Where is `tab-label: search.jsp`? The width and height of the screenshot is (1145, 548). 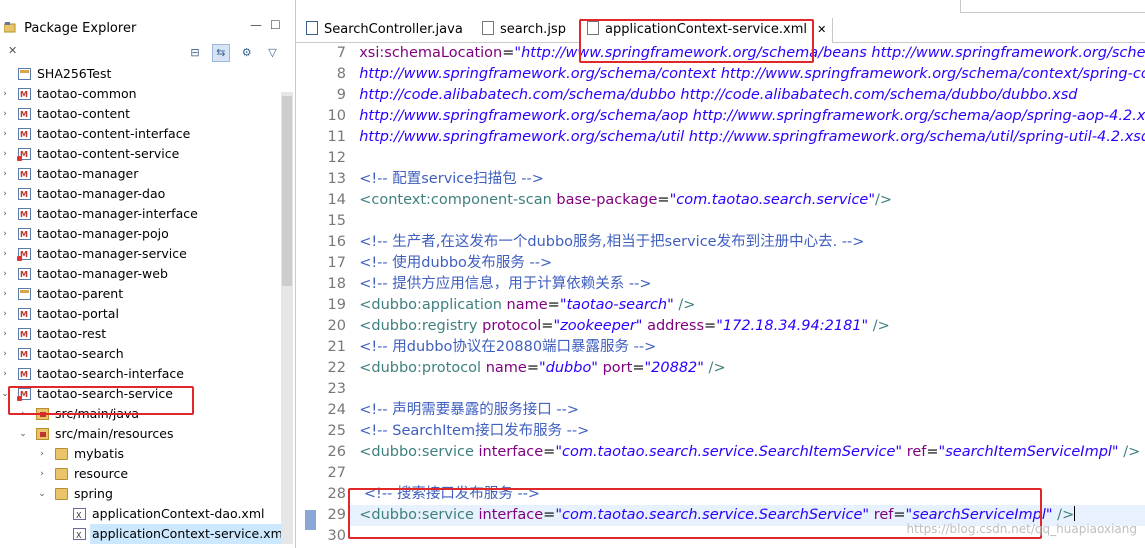 tab-label: search.jsp is located at coordinates (533, 29).